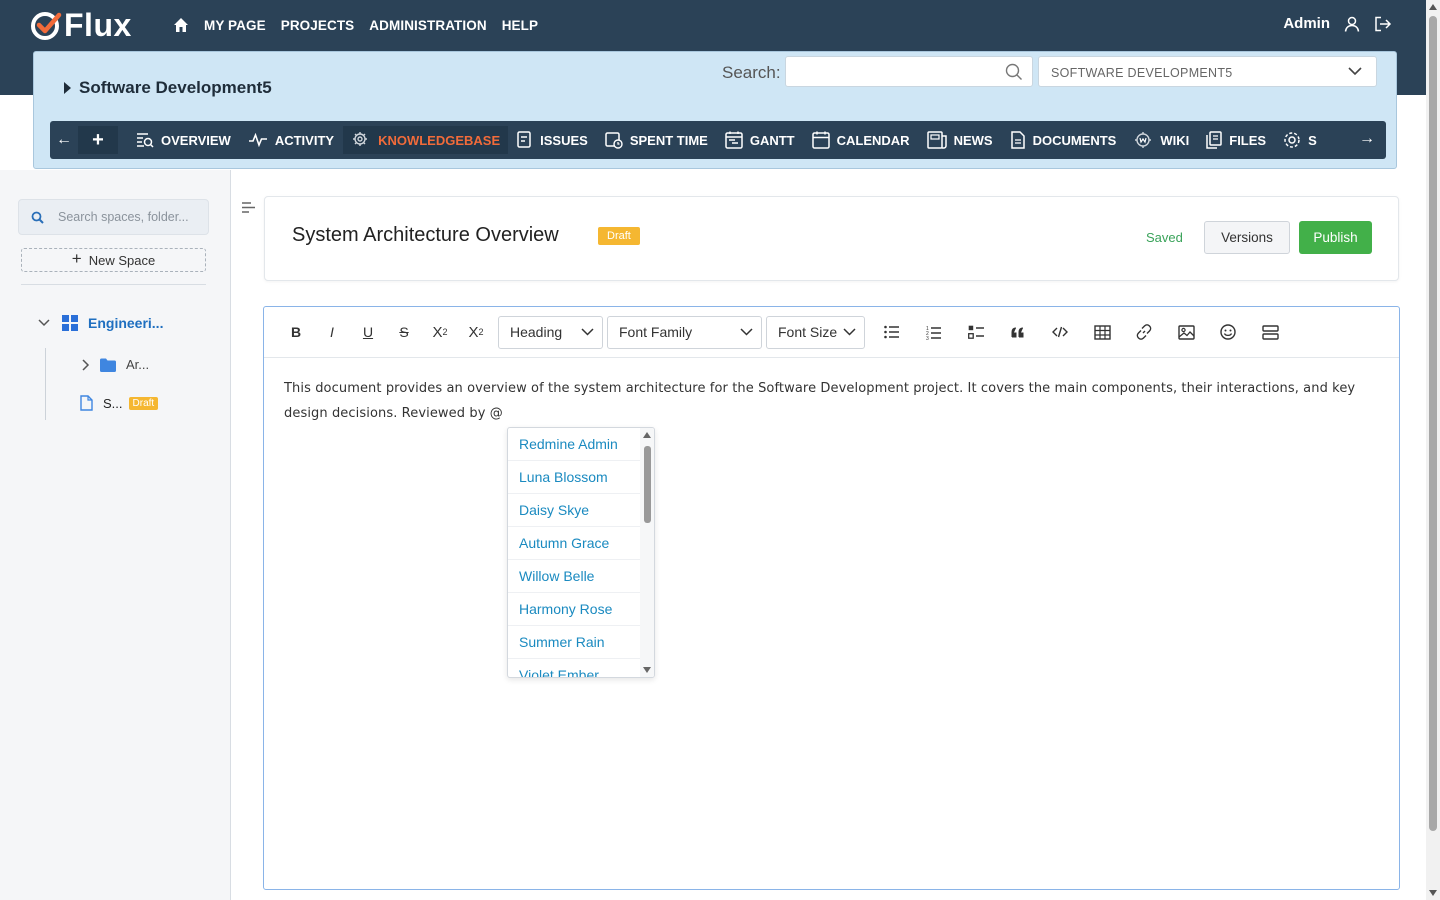 Image resolution: width=1440 pixels, height=900 pixels. I want to click on italic-label: I, so click(332, 332).